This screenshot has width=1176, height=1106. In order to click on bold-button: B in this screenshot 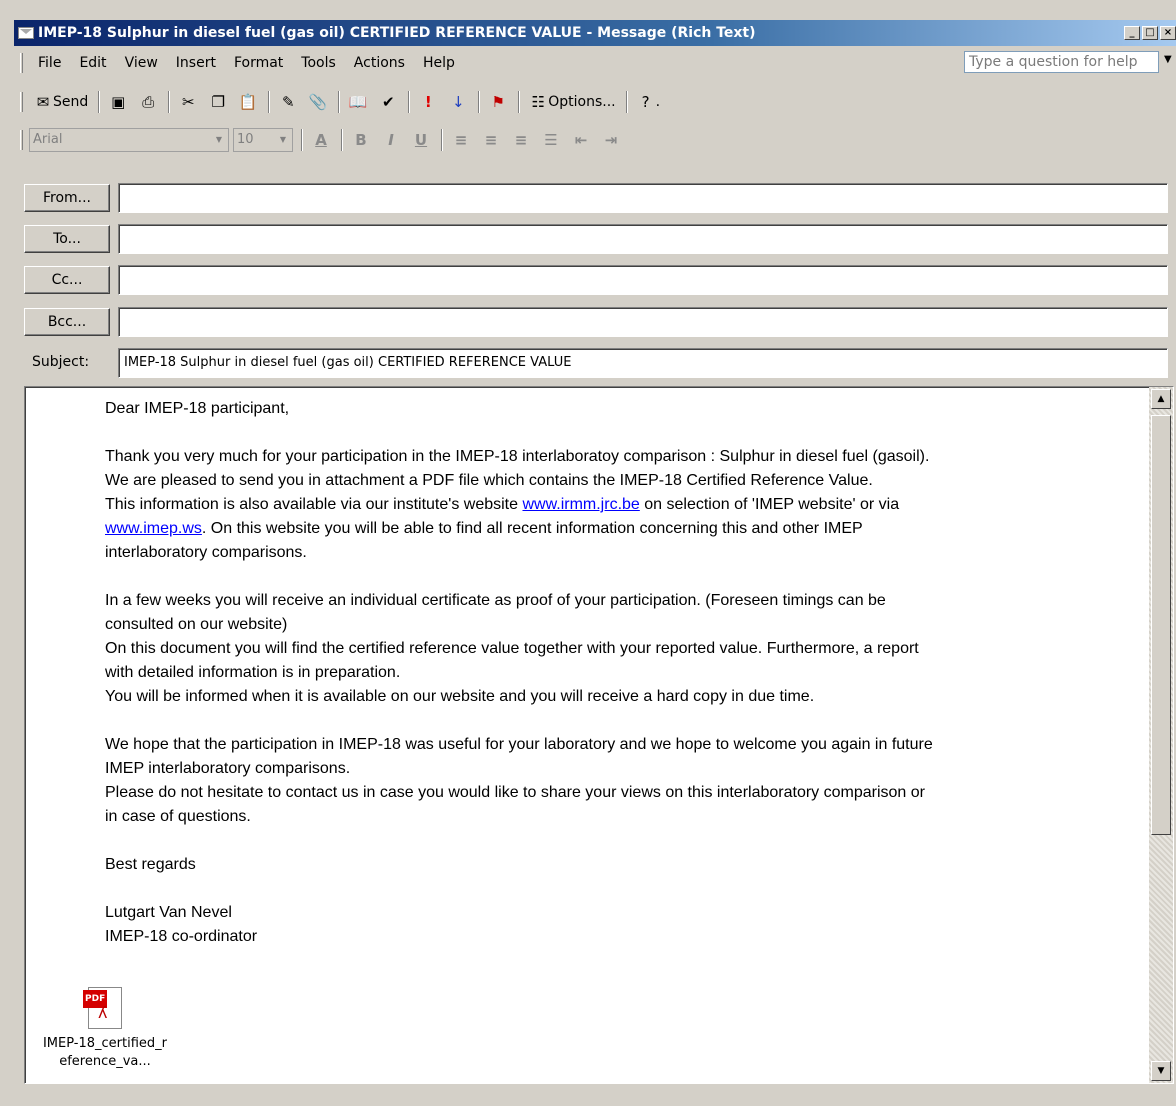, I will do `click(361, 140)`.